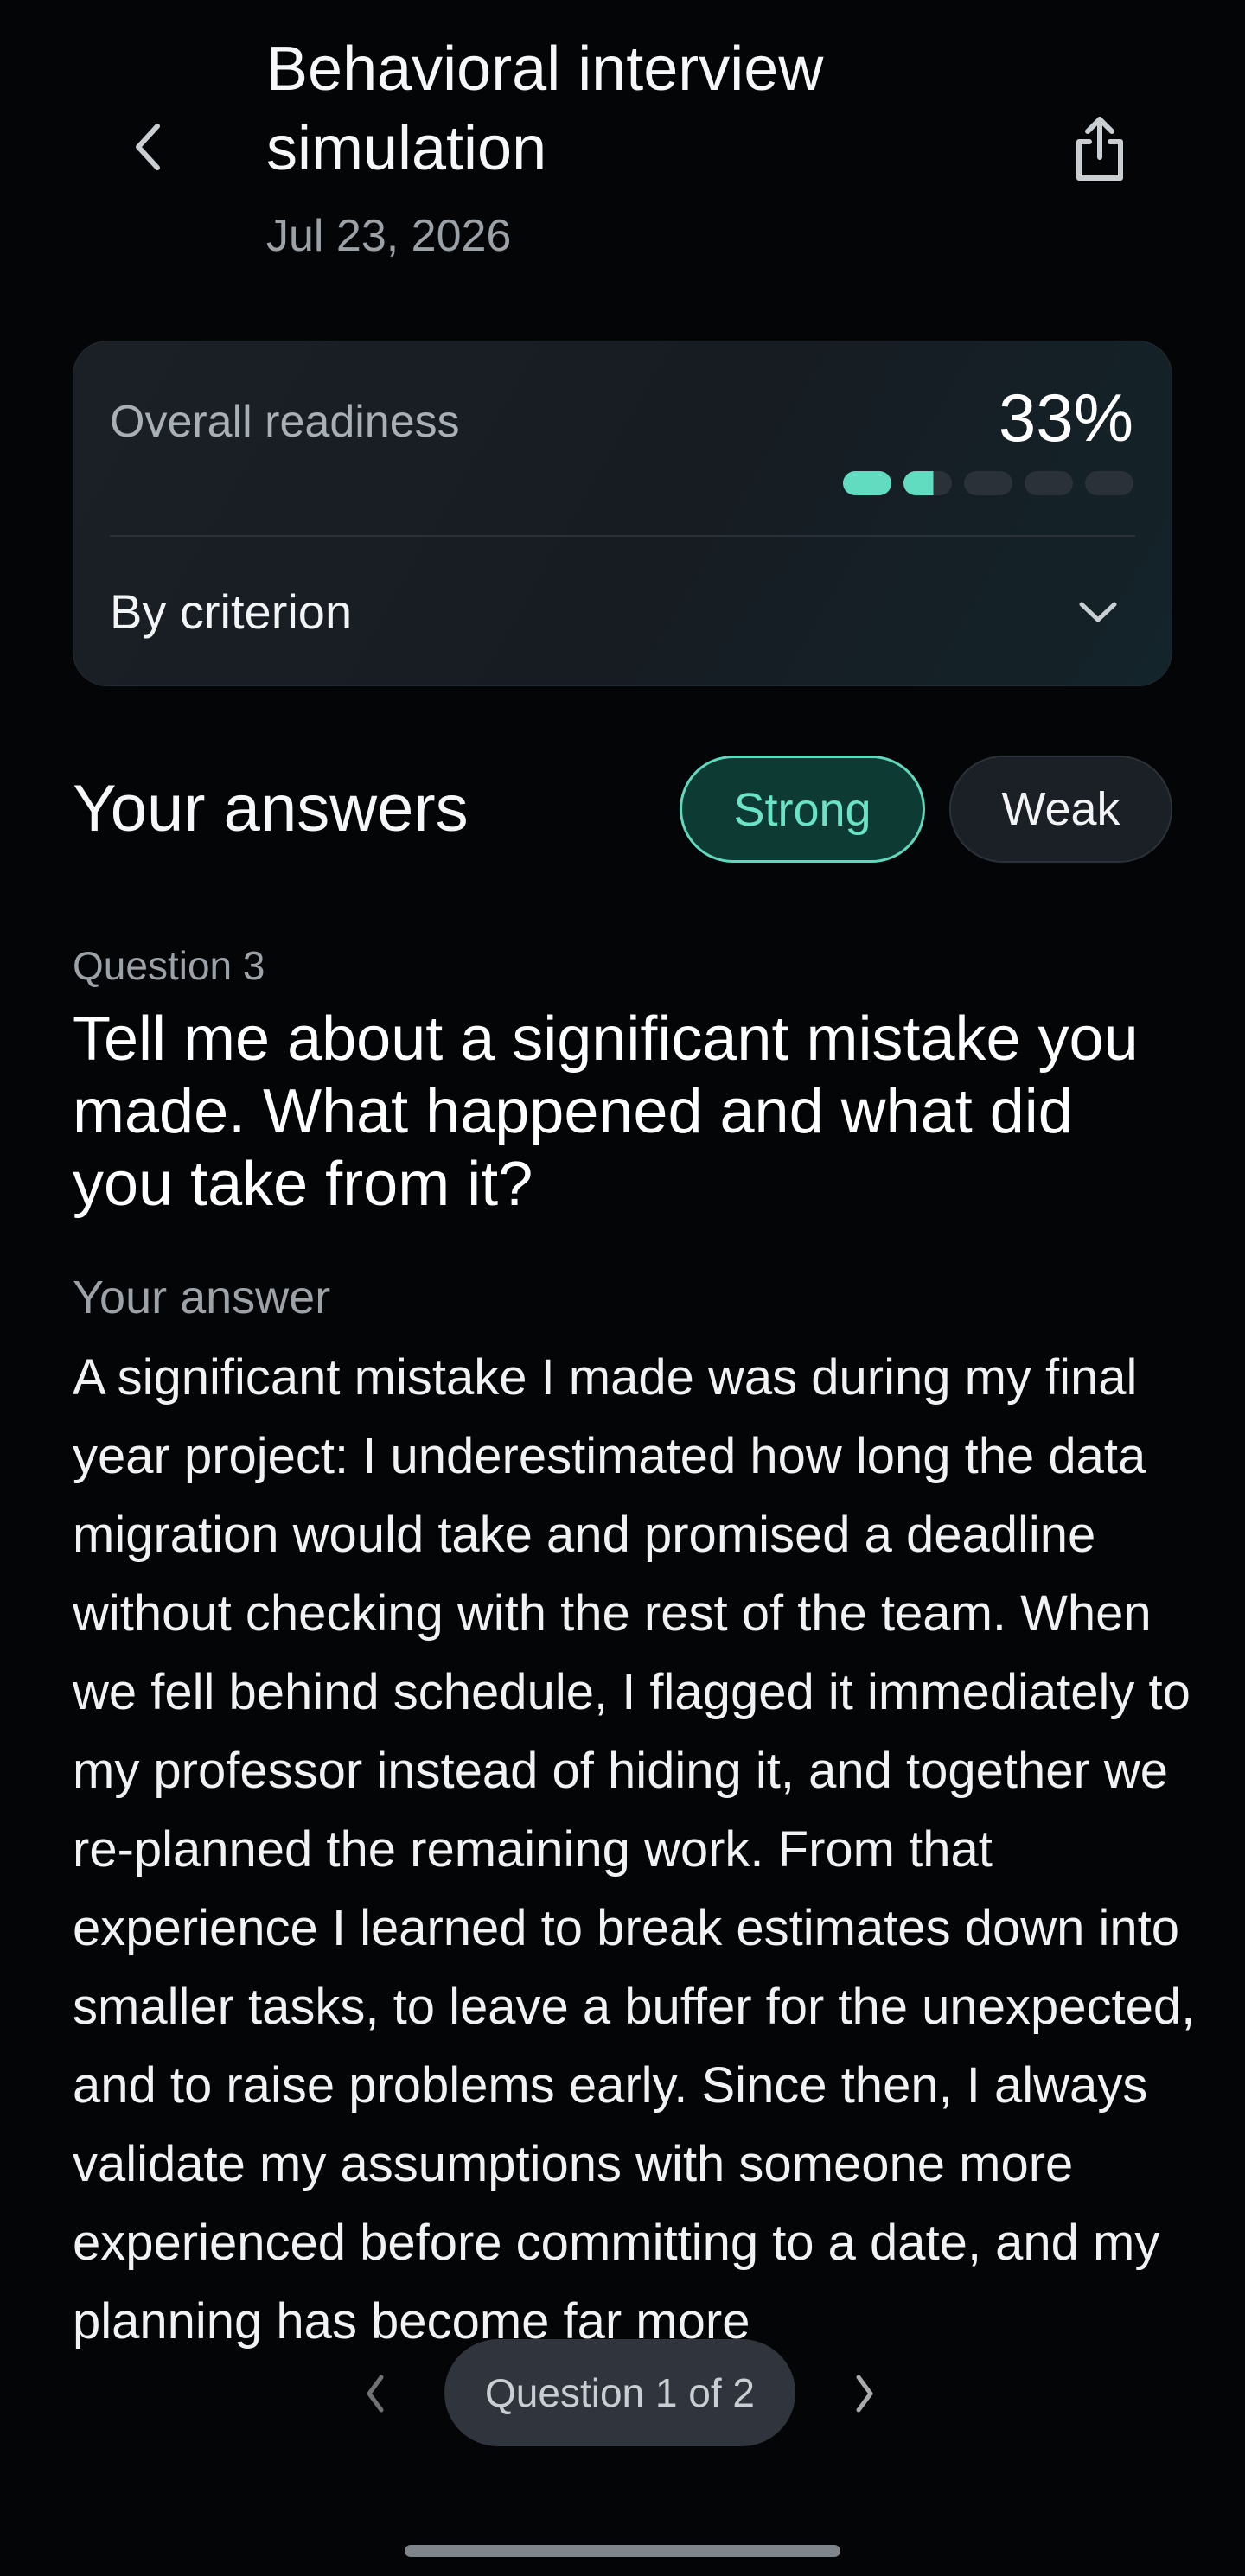 Image resolution: width=1245 pixels, height=2576 pixels. Describe the element at coordinates (545, 109) in the screenshot. I see `page-title: Behavioral interview simulation` at that location.